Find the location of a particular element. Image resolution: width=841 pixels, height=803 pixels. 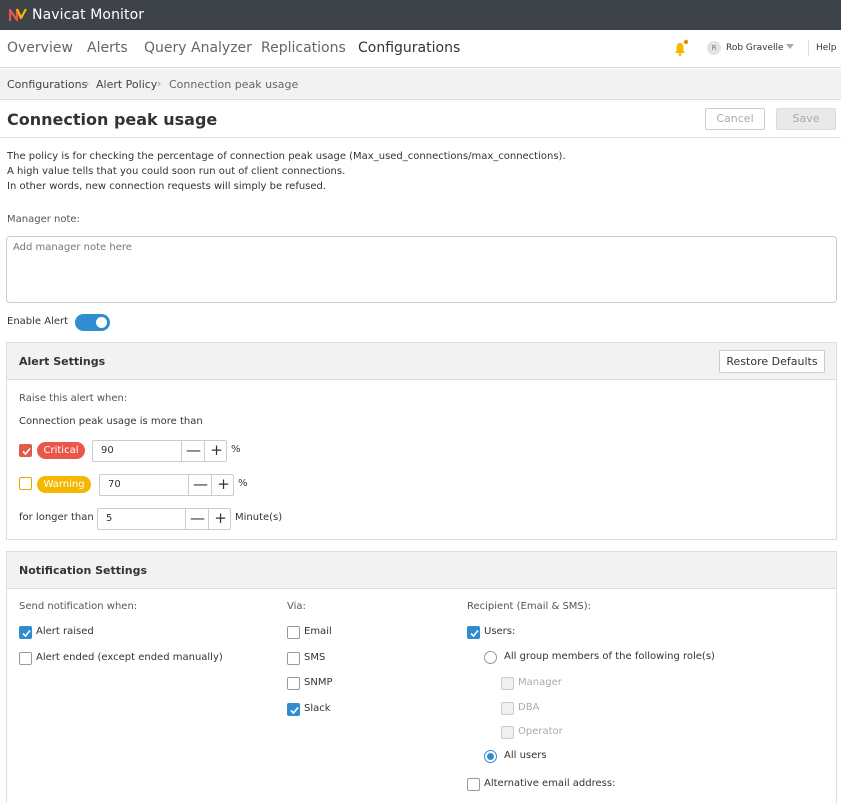

group-members-radio is located at coordinates (490, 657).